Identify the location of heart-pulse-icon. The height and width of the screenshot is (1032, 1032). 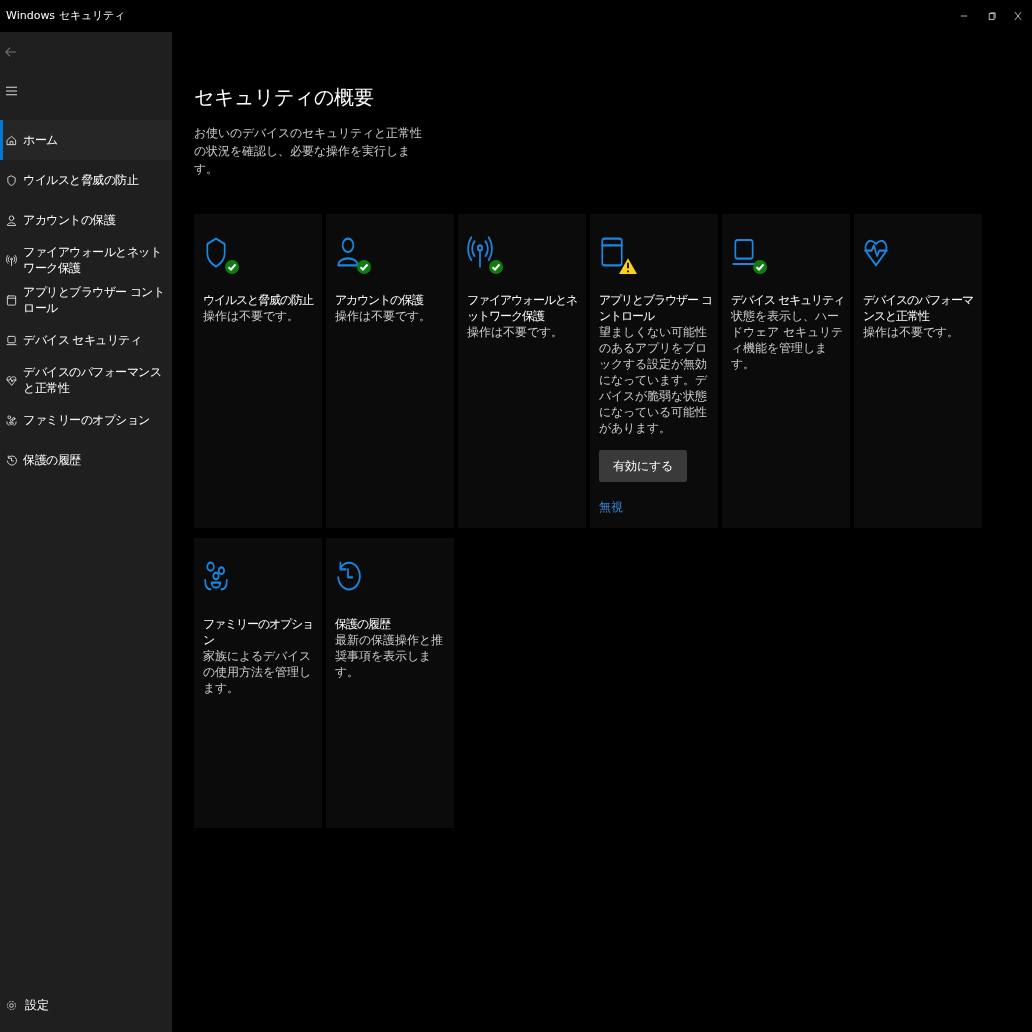
(11, 380).